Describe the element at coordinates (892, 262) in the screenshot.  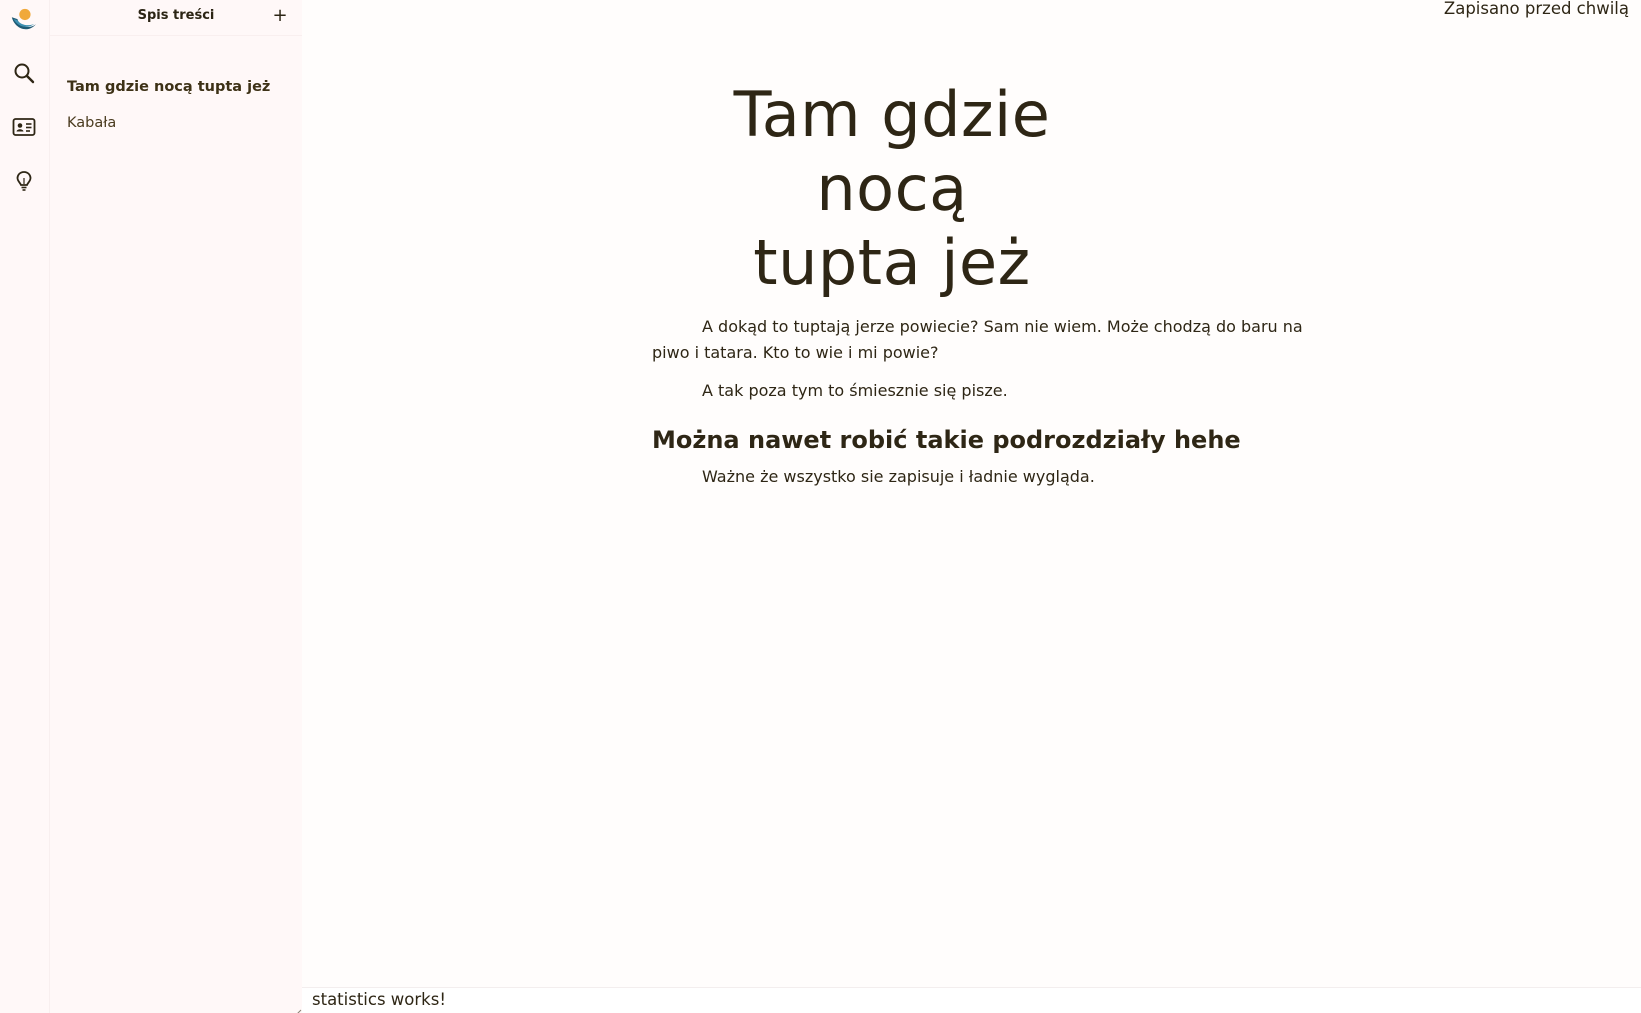
I see `document-title-line-2: tupta jeż` at that location.